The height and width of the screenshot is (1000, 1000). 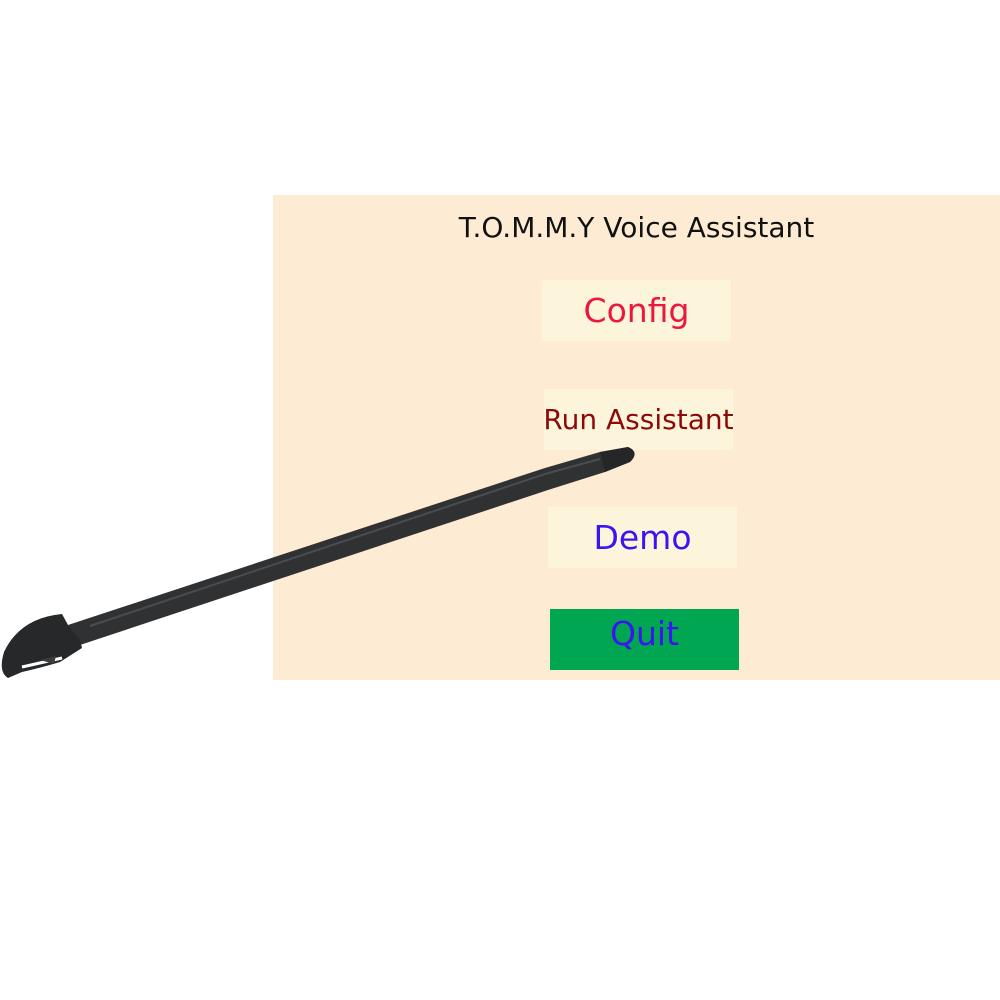 I want to click on run-assistant-button: Run Assistant, so click(x=638, y=419).